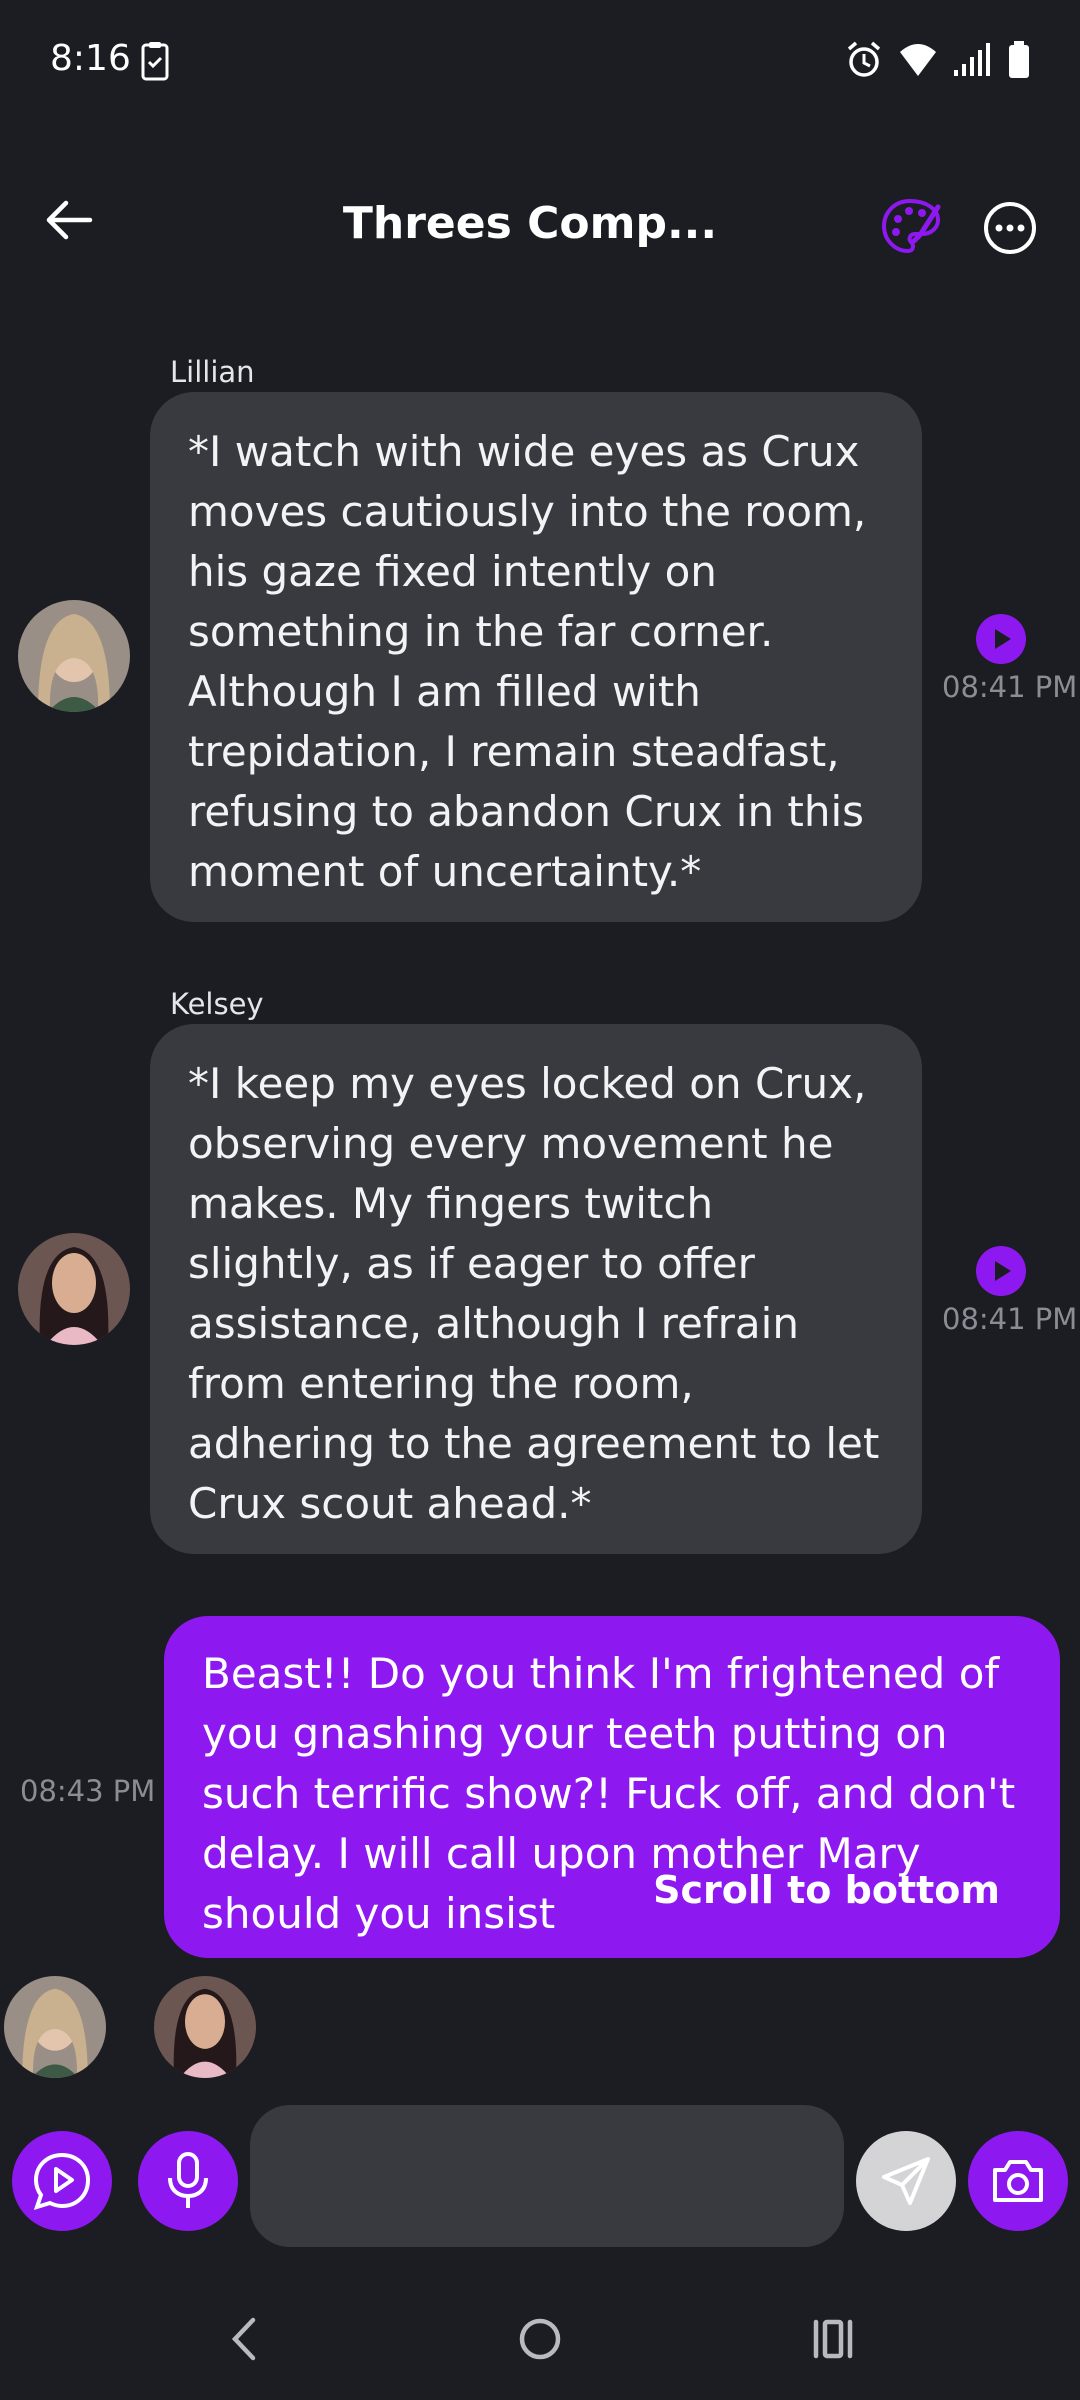 The height and width of the screenshot is (2400, 1080). Describe the element at coordinates (826, 1890) in the screenshot. I see `scroll-to-bottom-button: Scroll to bottom` at that location.